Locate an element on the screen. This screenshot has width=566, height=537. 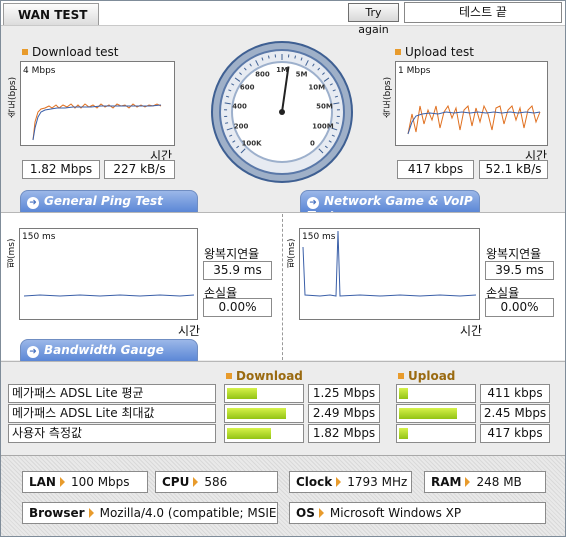
section-divider is located at coordinates (283, 361).